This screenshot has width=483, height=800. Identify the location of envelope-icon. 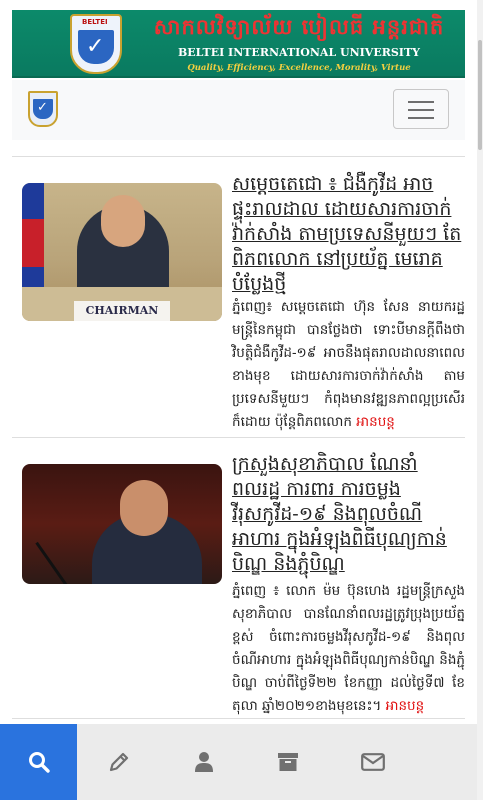
(372, 762).